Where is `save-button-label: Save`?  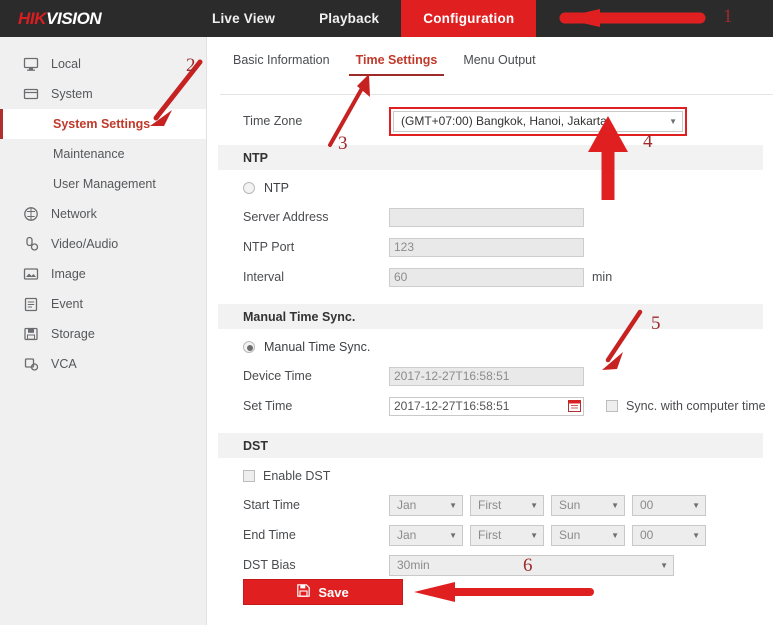
save-button-label: Save is located at coordinates (333, 592).